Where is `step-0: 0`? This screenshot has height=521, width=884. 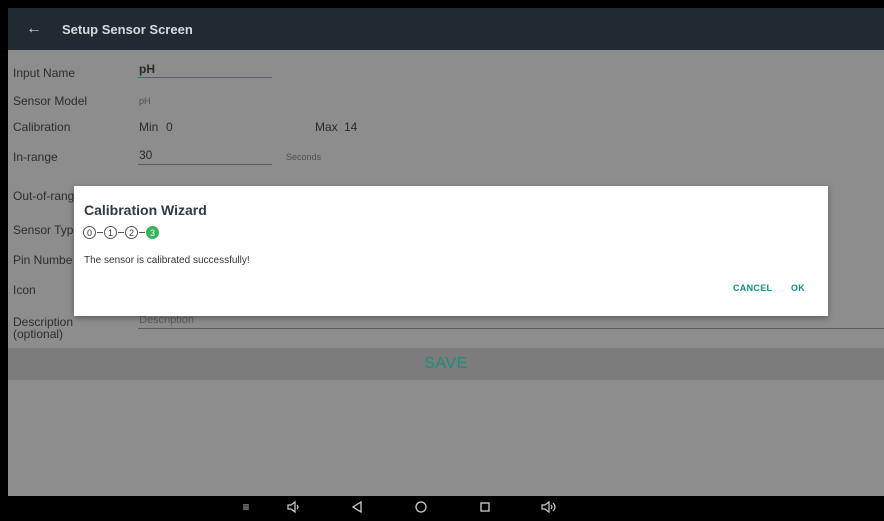
step-0: 0 is located at coordinates (89, 232).